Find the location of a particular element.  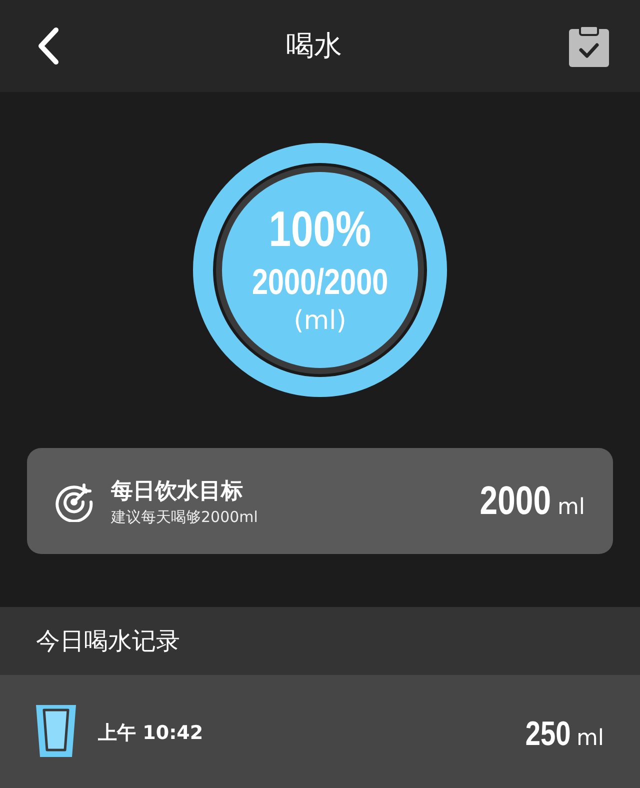

goal-subtitle: 建议每天喝够2000ml is located at coordinates (185, 517).